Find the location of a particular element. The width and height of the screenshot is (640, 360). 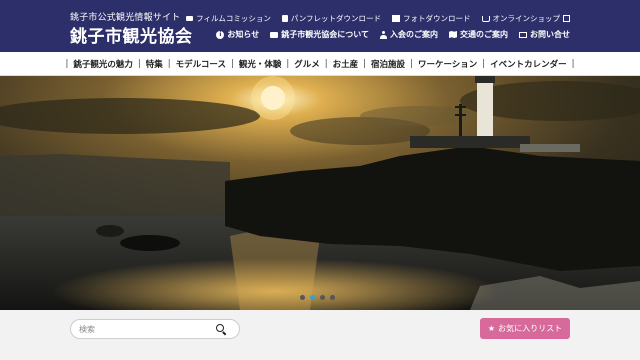

video-camera-icon is located at coordinates (190, 18).